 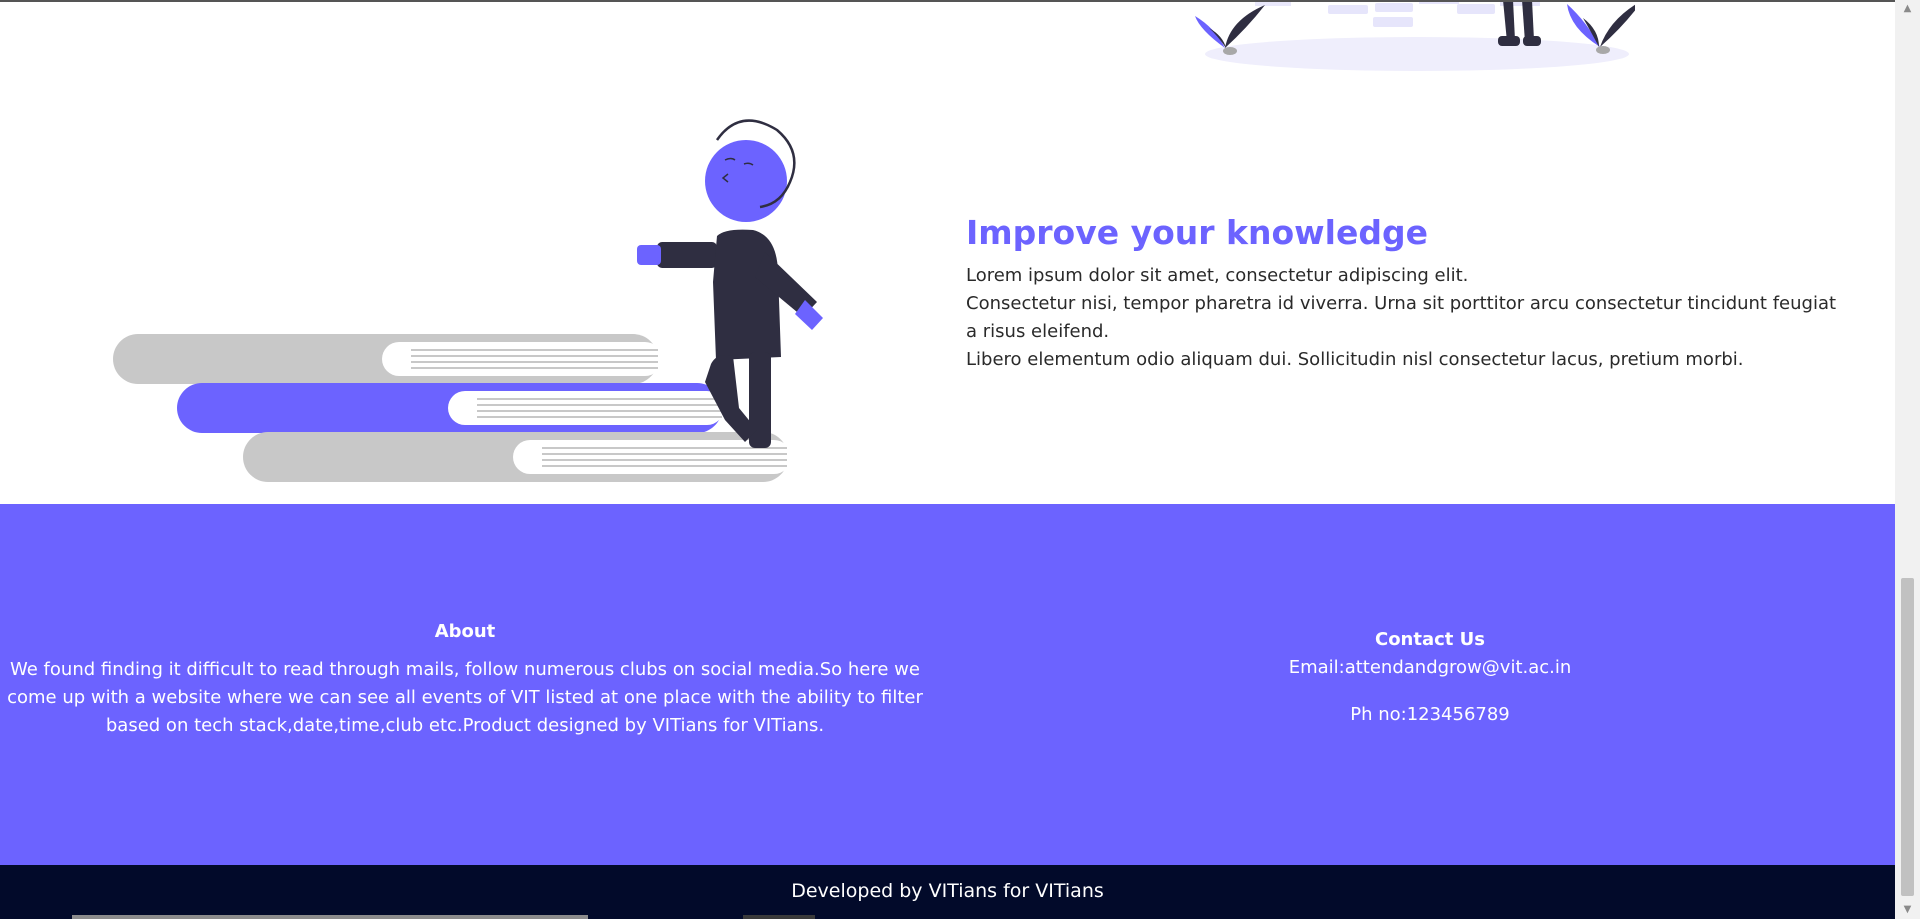 I want to click on developer-credit: Developed by VITians for VITians, so click(x=947, y=891).